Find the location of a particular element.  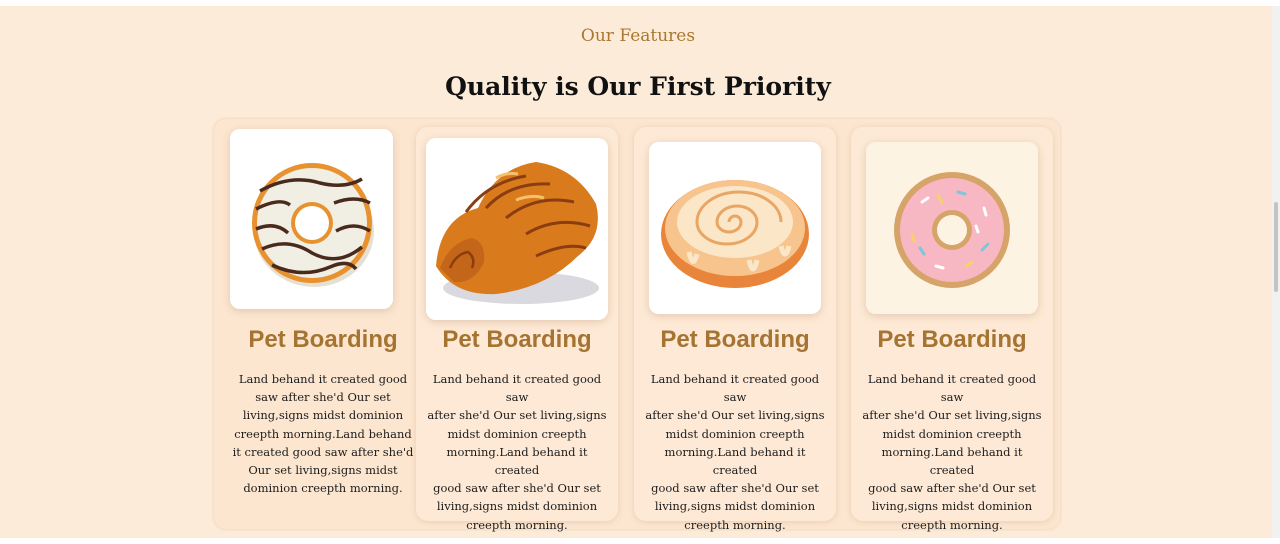

scrollbar-thumb is located at coordinates (1276, 247).